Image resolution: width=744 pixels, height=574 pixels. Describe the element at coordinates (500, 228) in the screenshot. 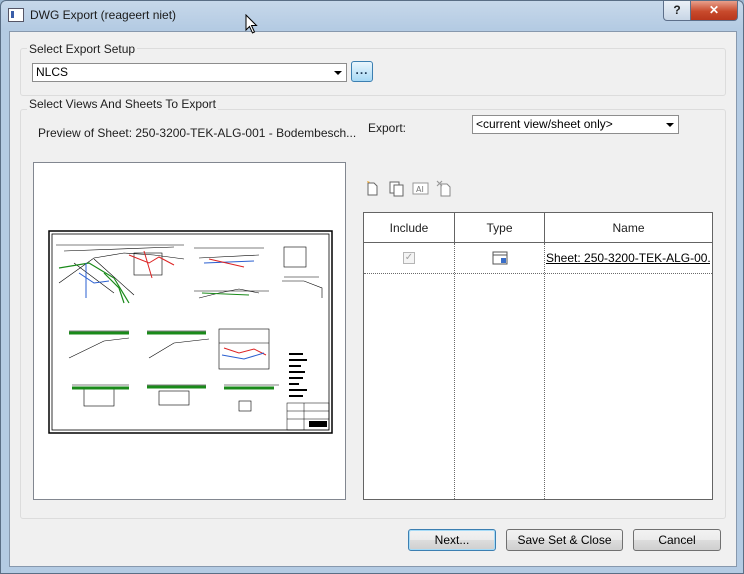

I see `header-type: Type` at that location.